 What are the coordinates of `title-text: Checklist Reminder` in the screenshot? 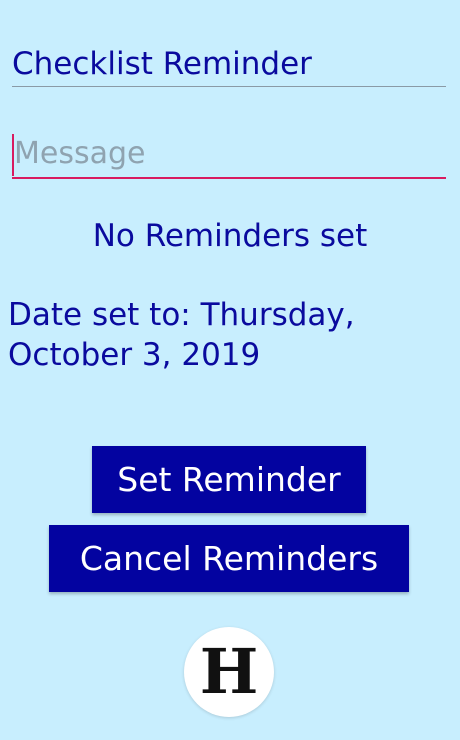 It's located at (162, 64).